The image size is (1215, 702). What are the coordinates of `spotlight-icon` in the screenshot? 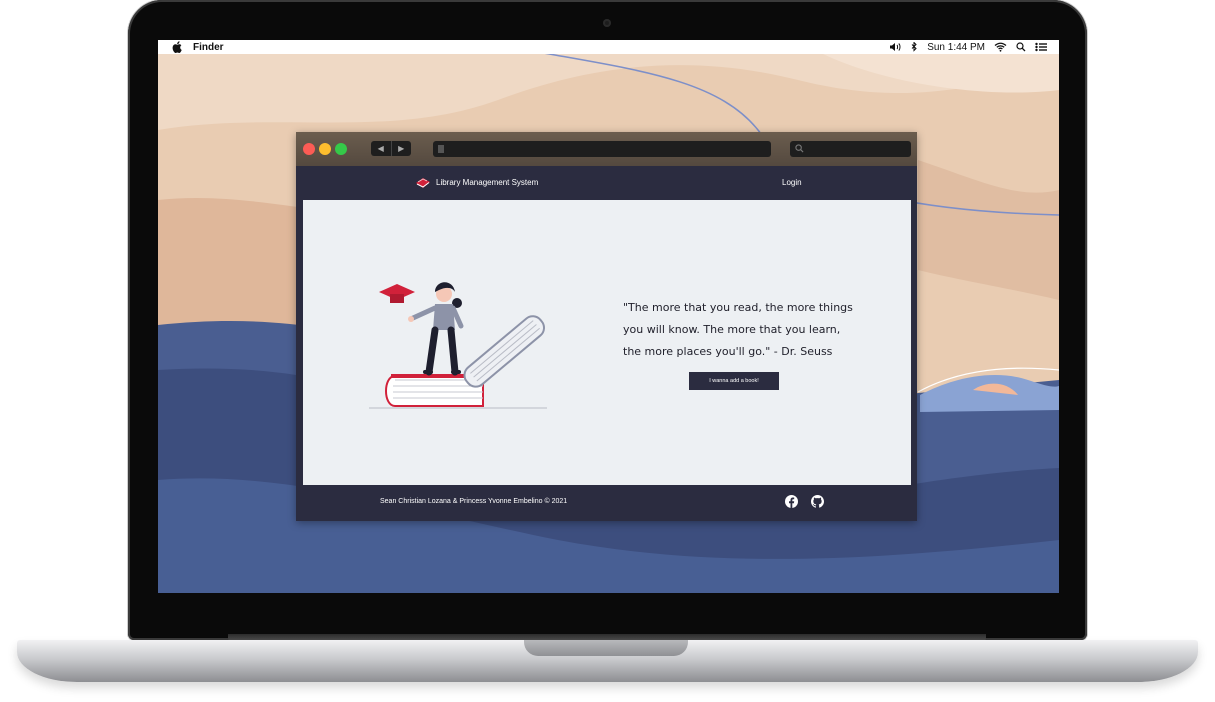 It's located at (1021, 47).